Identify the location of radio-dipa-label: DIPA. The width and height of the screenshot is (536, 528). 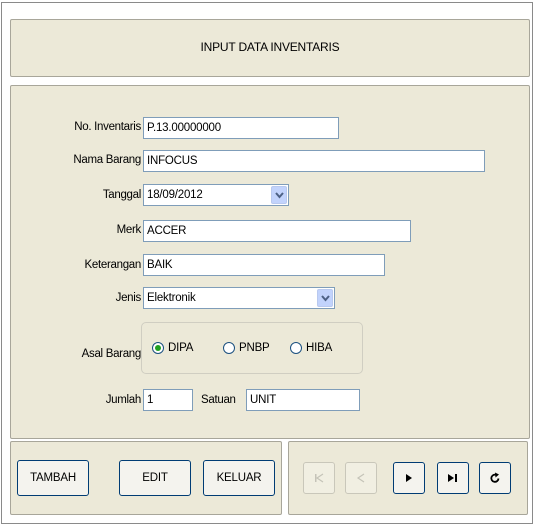
(181, 348).